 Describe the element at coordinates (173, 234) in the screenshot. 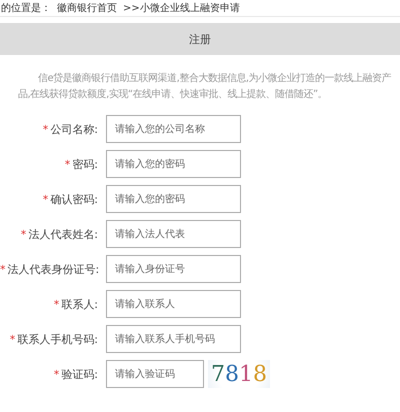

I see `input-field: 请输入法人代表` at that location.